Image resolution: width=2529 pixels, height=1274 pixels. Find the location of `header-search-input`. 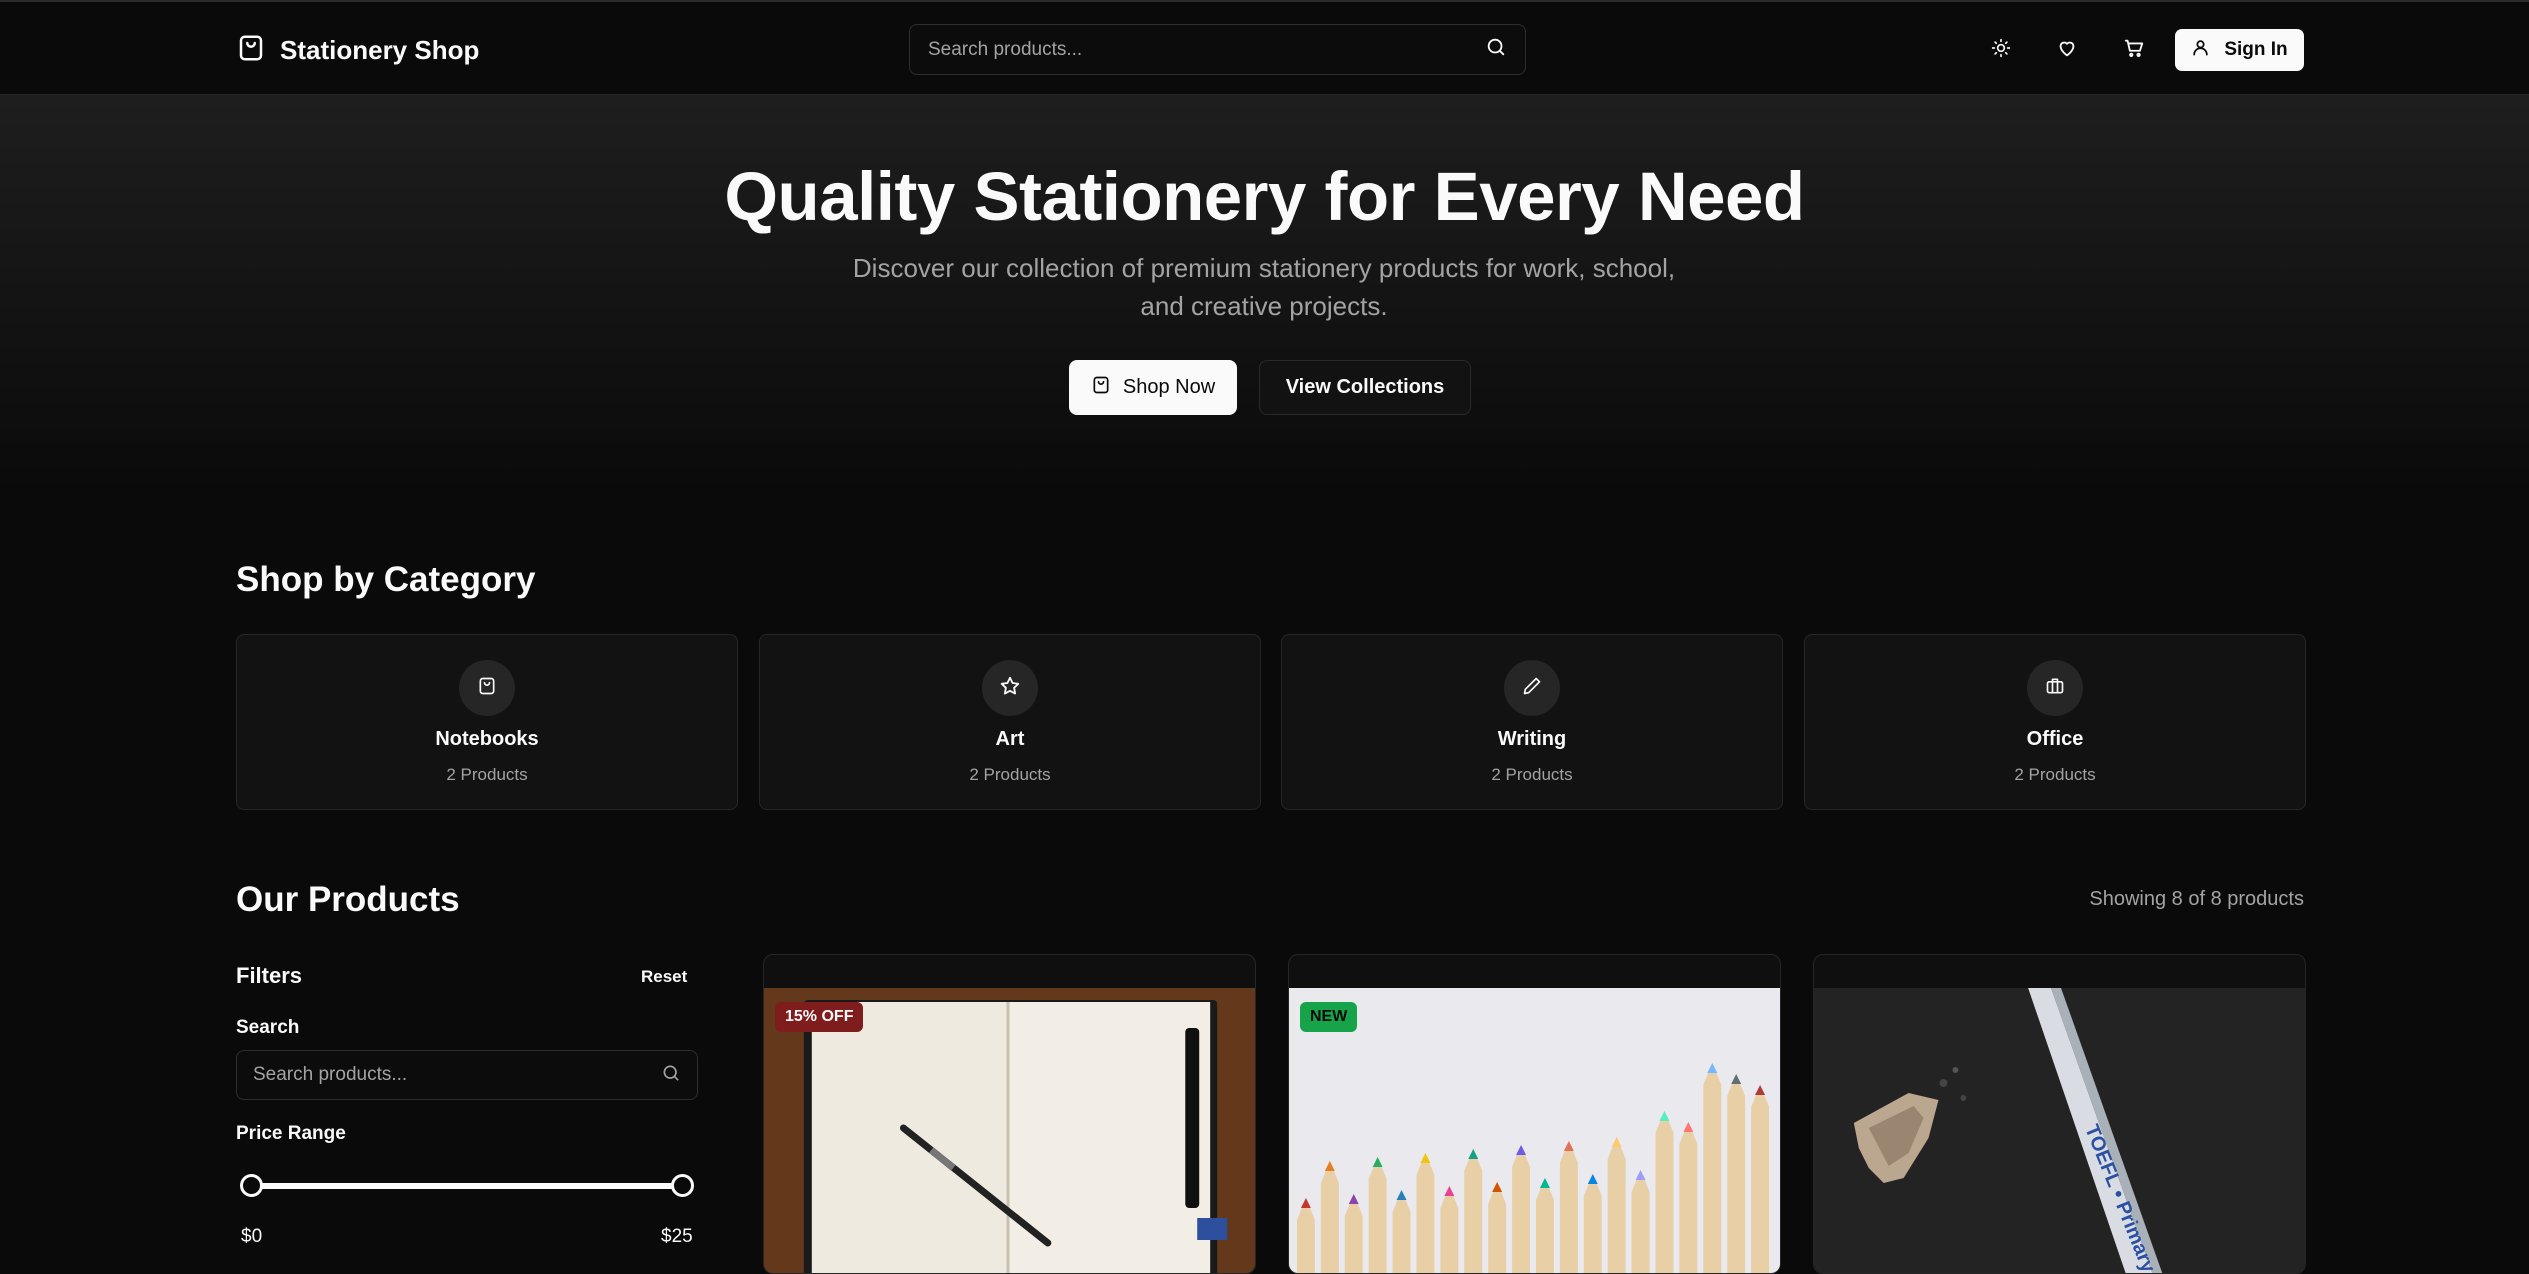

header-search-input is located at coordinates (1206, 49).